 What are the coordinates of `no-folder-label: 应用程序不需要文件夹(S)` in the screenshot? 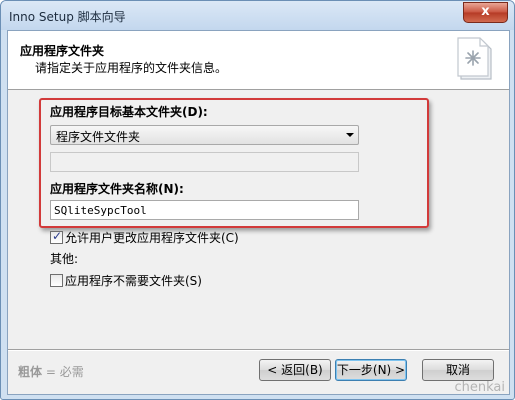 It's located at (133, 280).